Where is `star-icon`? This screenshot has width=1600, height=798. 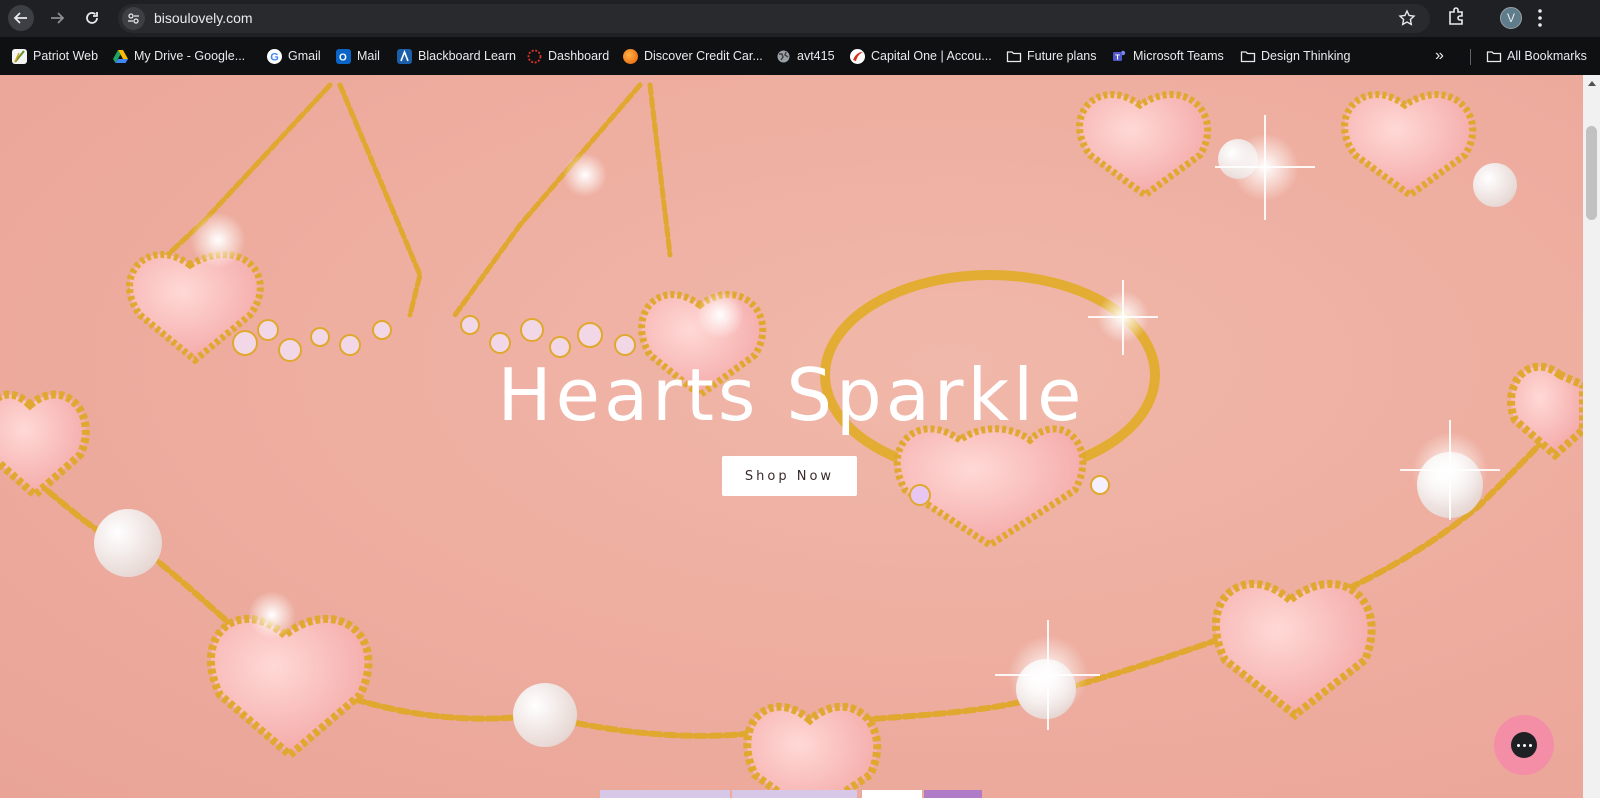 star-icon is located at coordinates (1407, 17).